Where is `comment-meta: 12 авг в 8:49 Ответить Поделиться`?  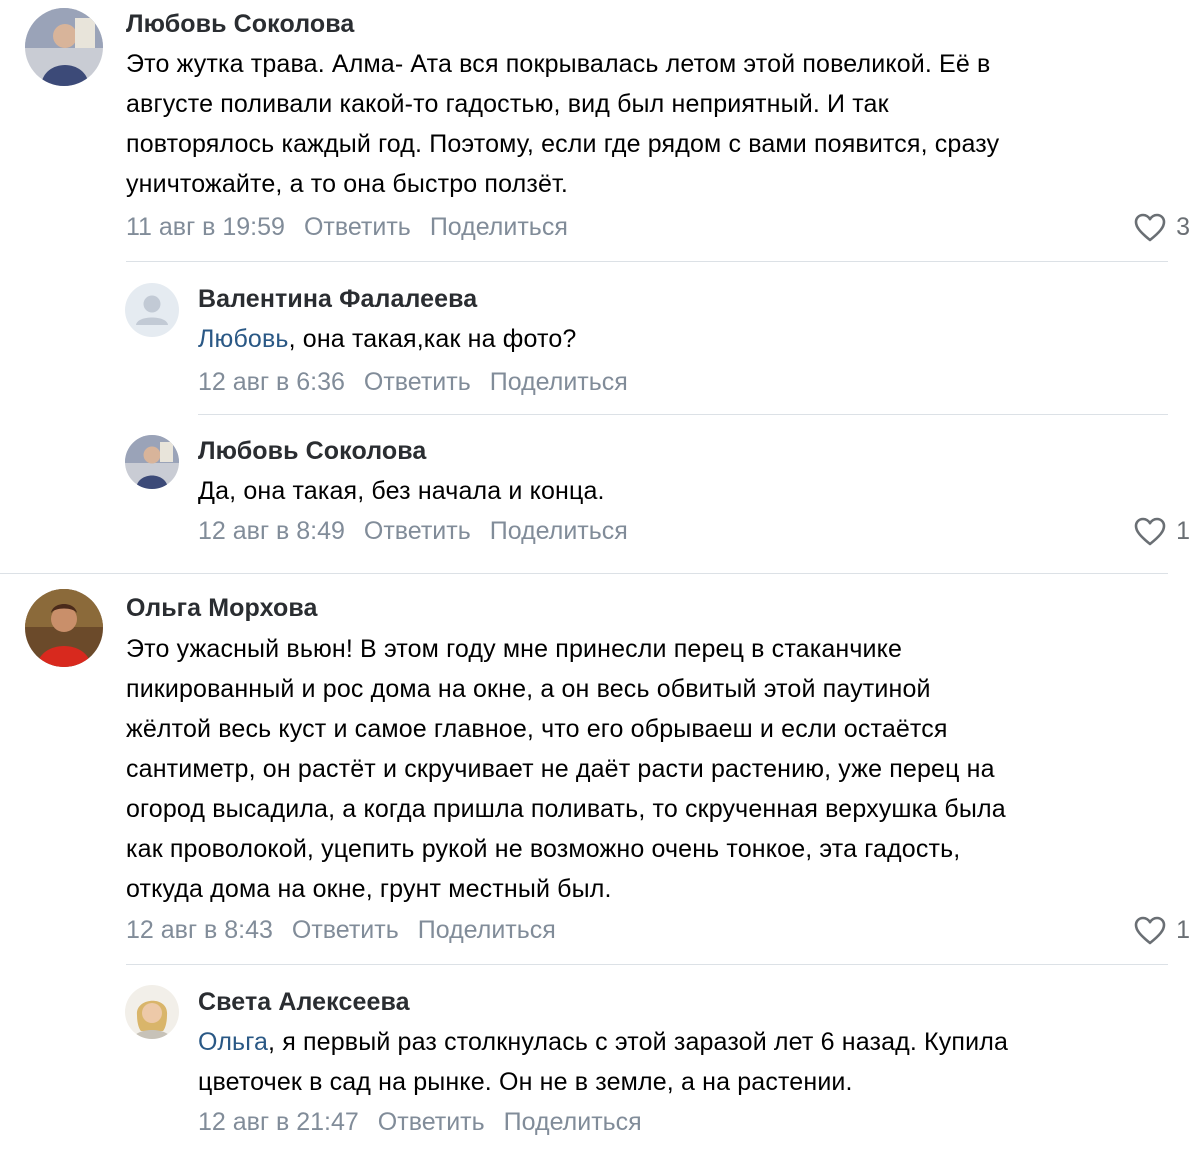
comment-meta: 12 авг в 8:49 Ответить Поделиться is located at coordinates (413, 531).